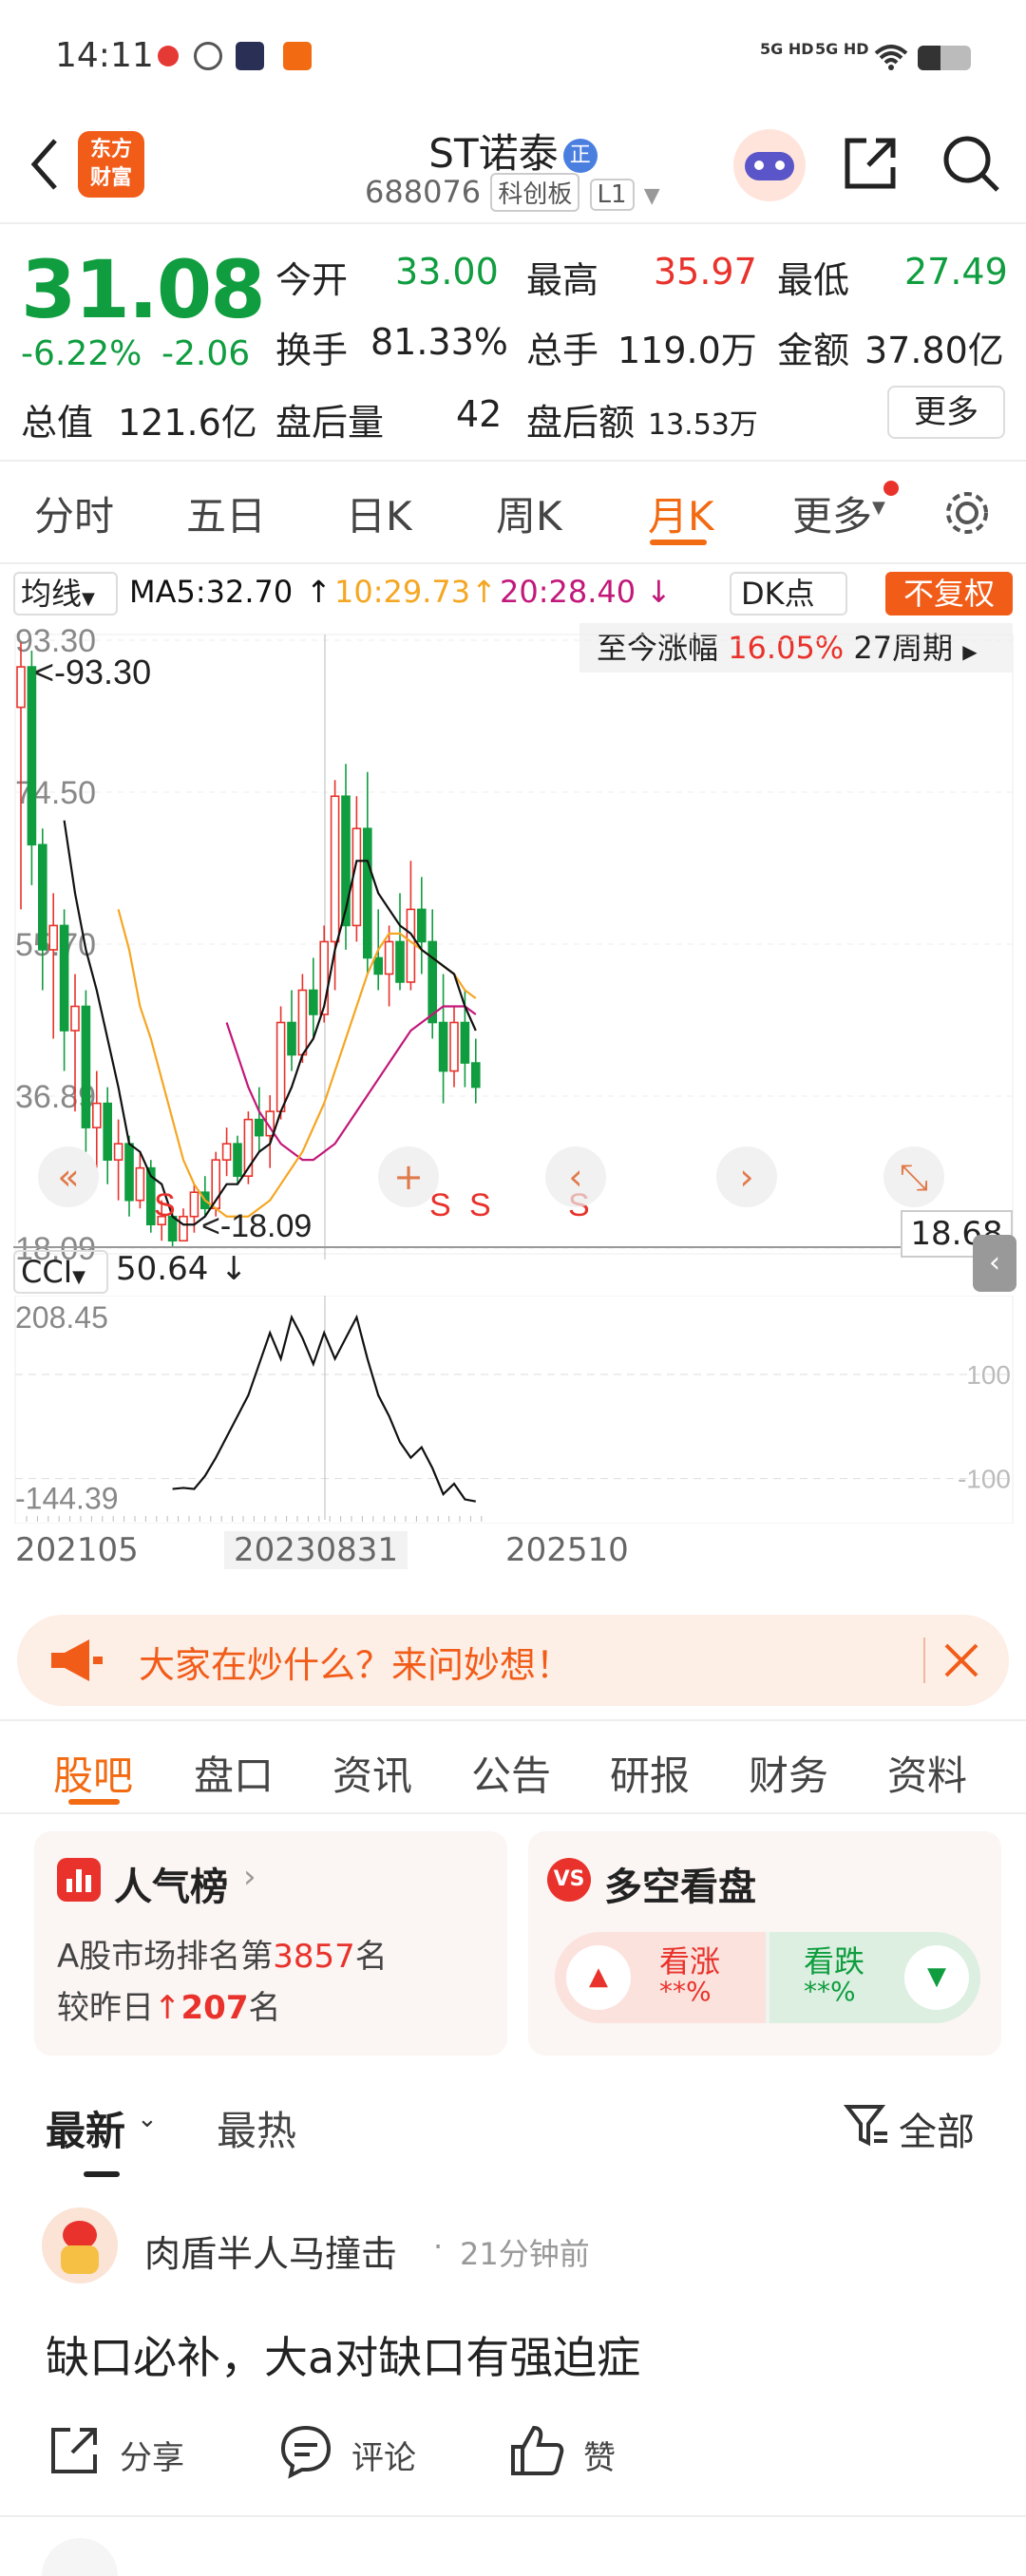  Describe the element at coordinates (703, 425) in the screenshot. I see `after-amount-value: 13.53万` at that location.